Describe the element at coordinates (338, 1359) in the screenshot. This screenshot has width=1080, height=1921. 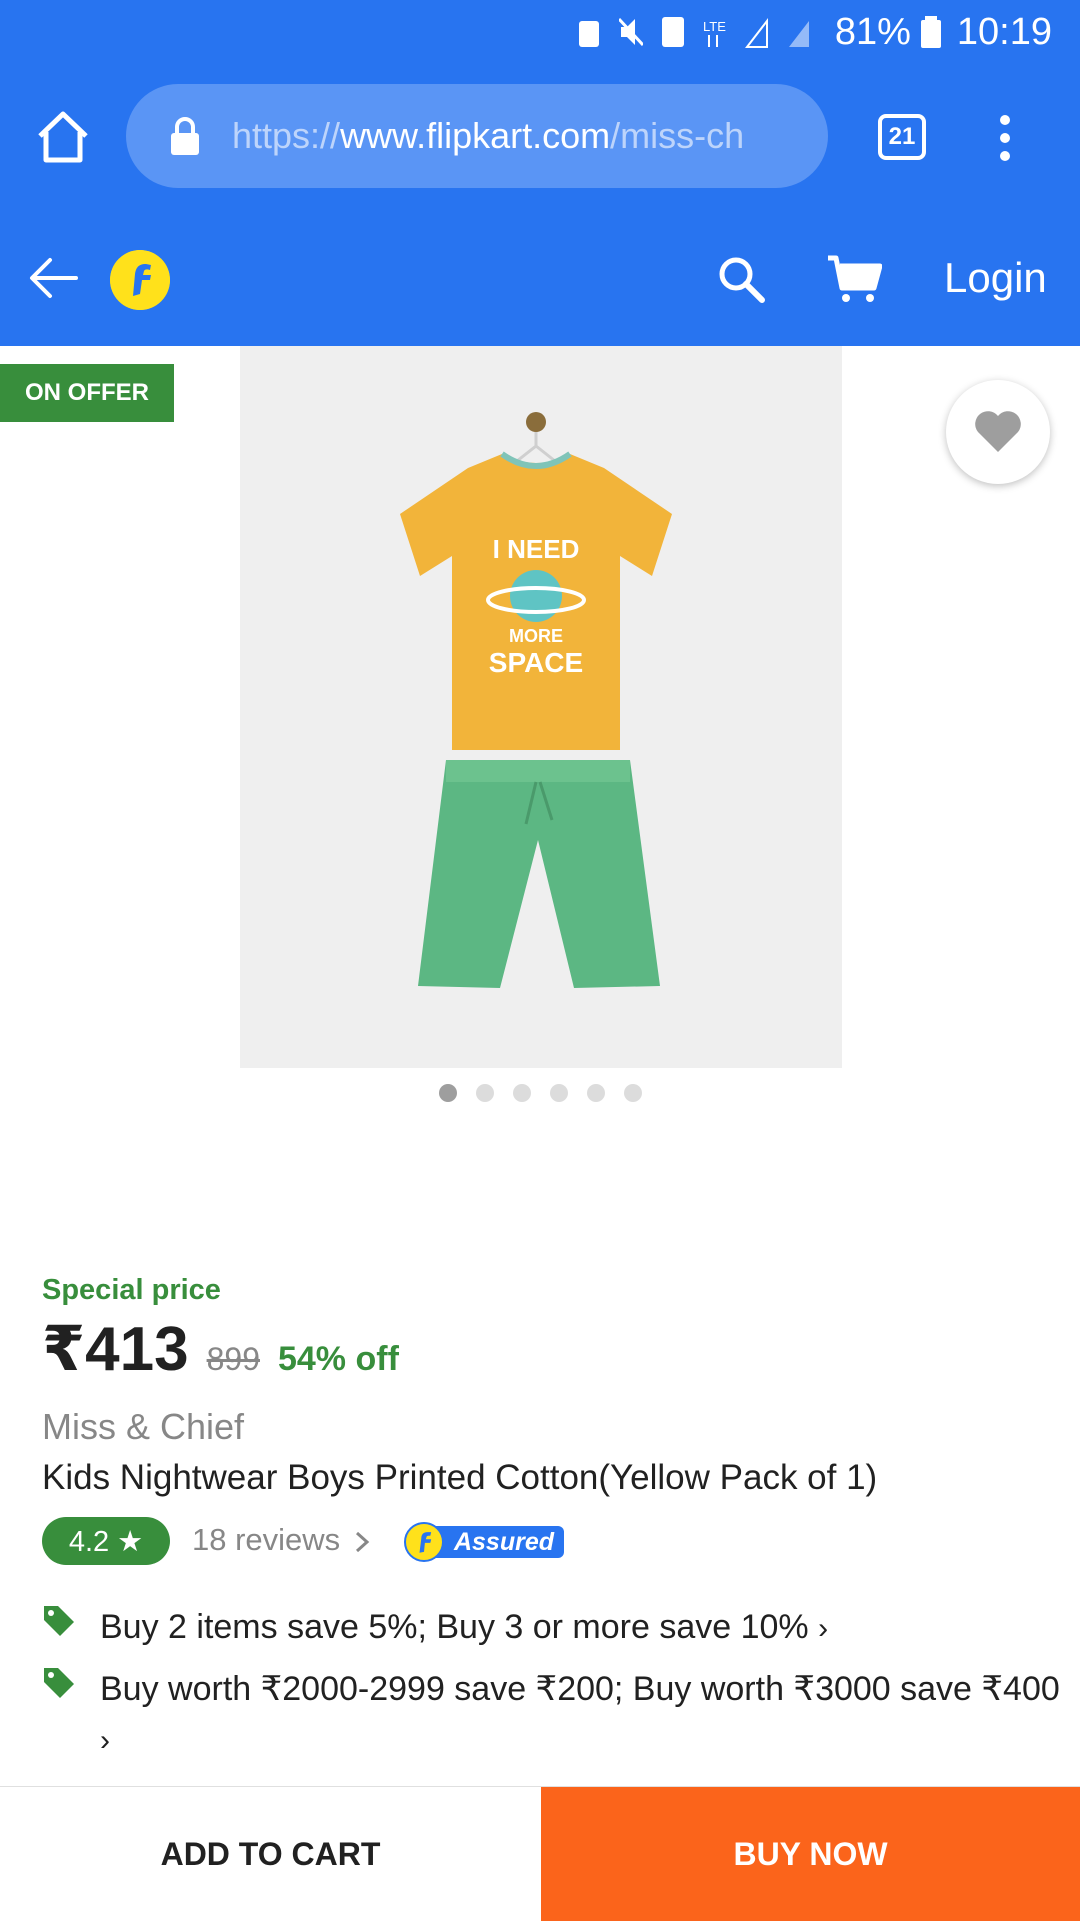
I see `discount-percent: 54% off` at that location.